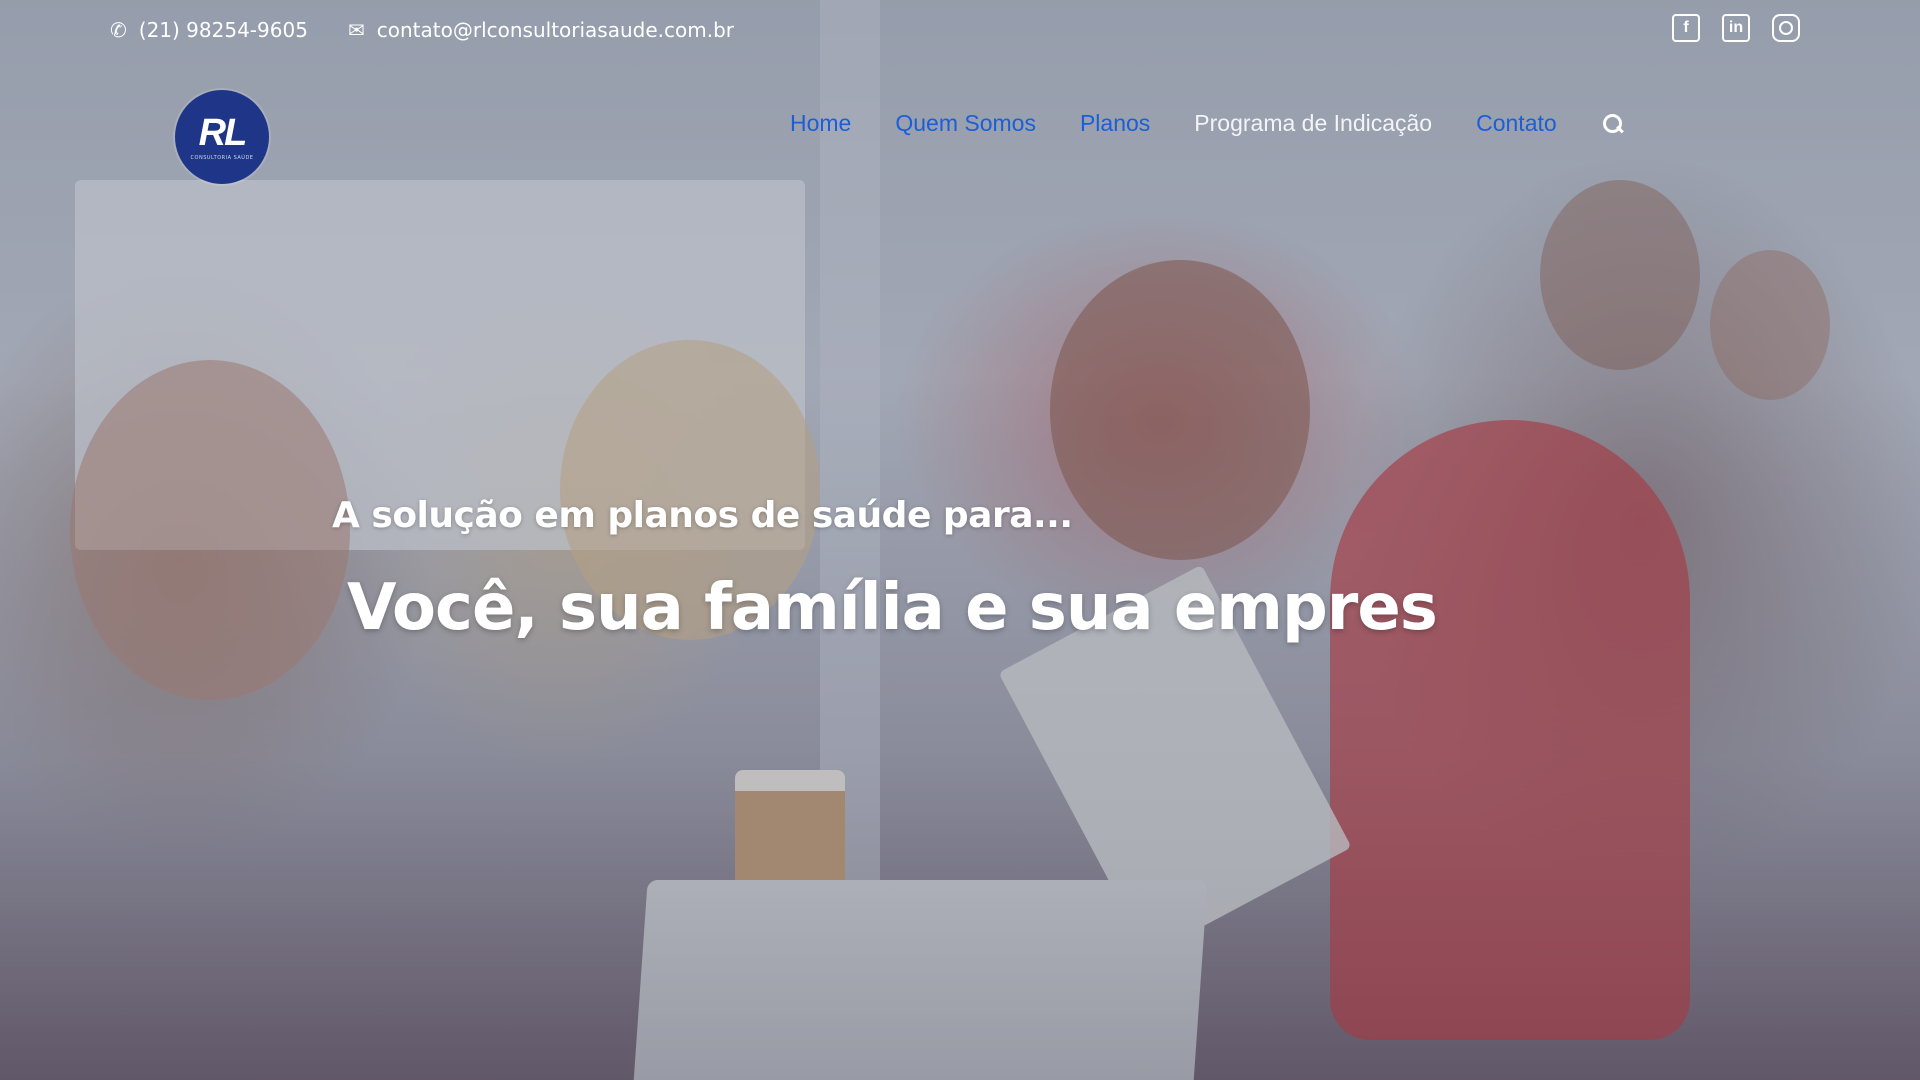 This screenshot has height=1080, width=1920. What do you see at coordinates (1786, 28) in the screenshot?
I see `instagram-icon` at bounding box center [1786, 28].